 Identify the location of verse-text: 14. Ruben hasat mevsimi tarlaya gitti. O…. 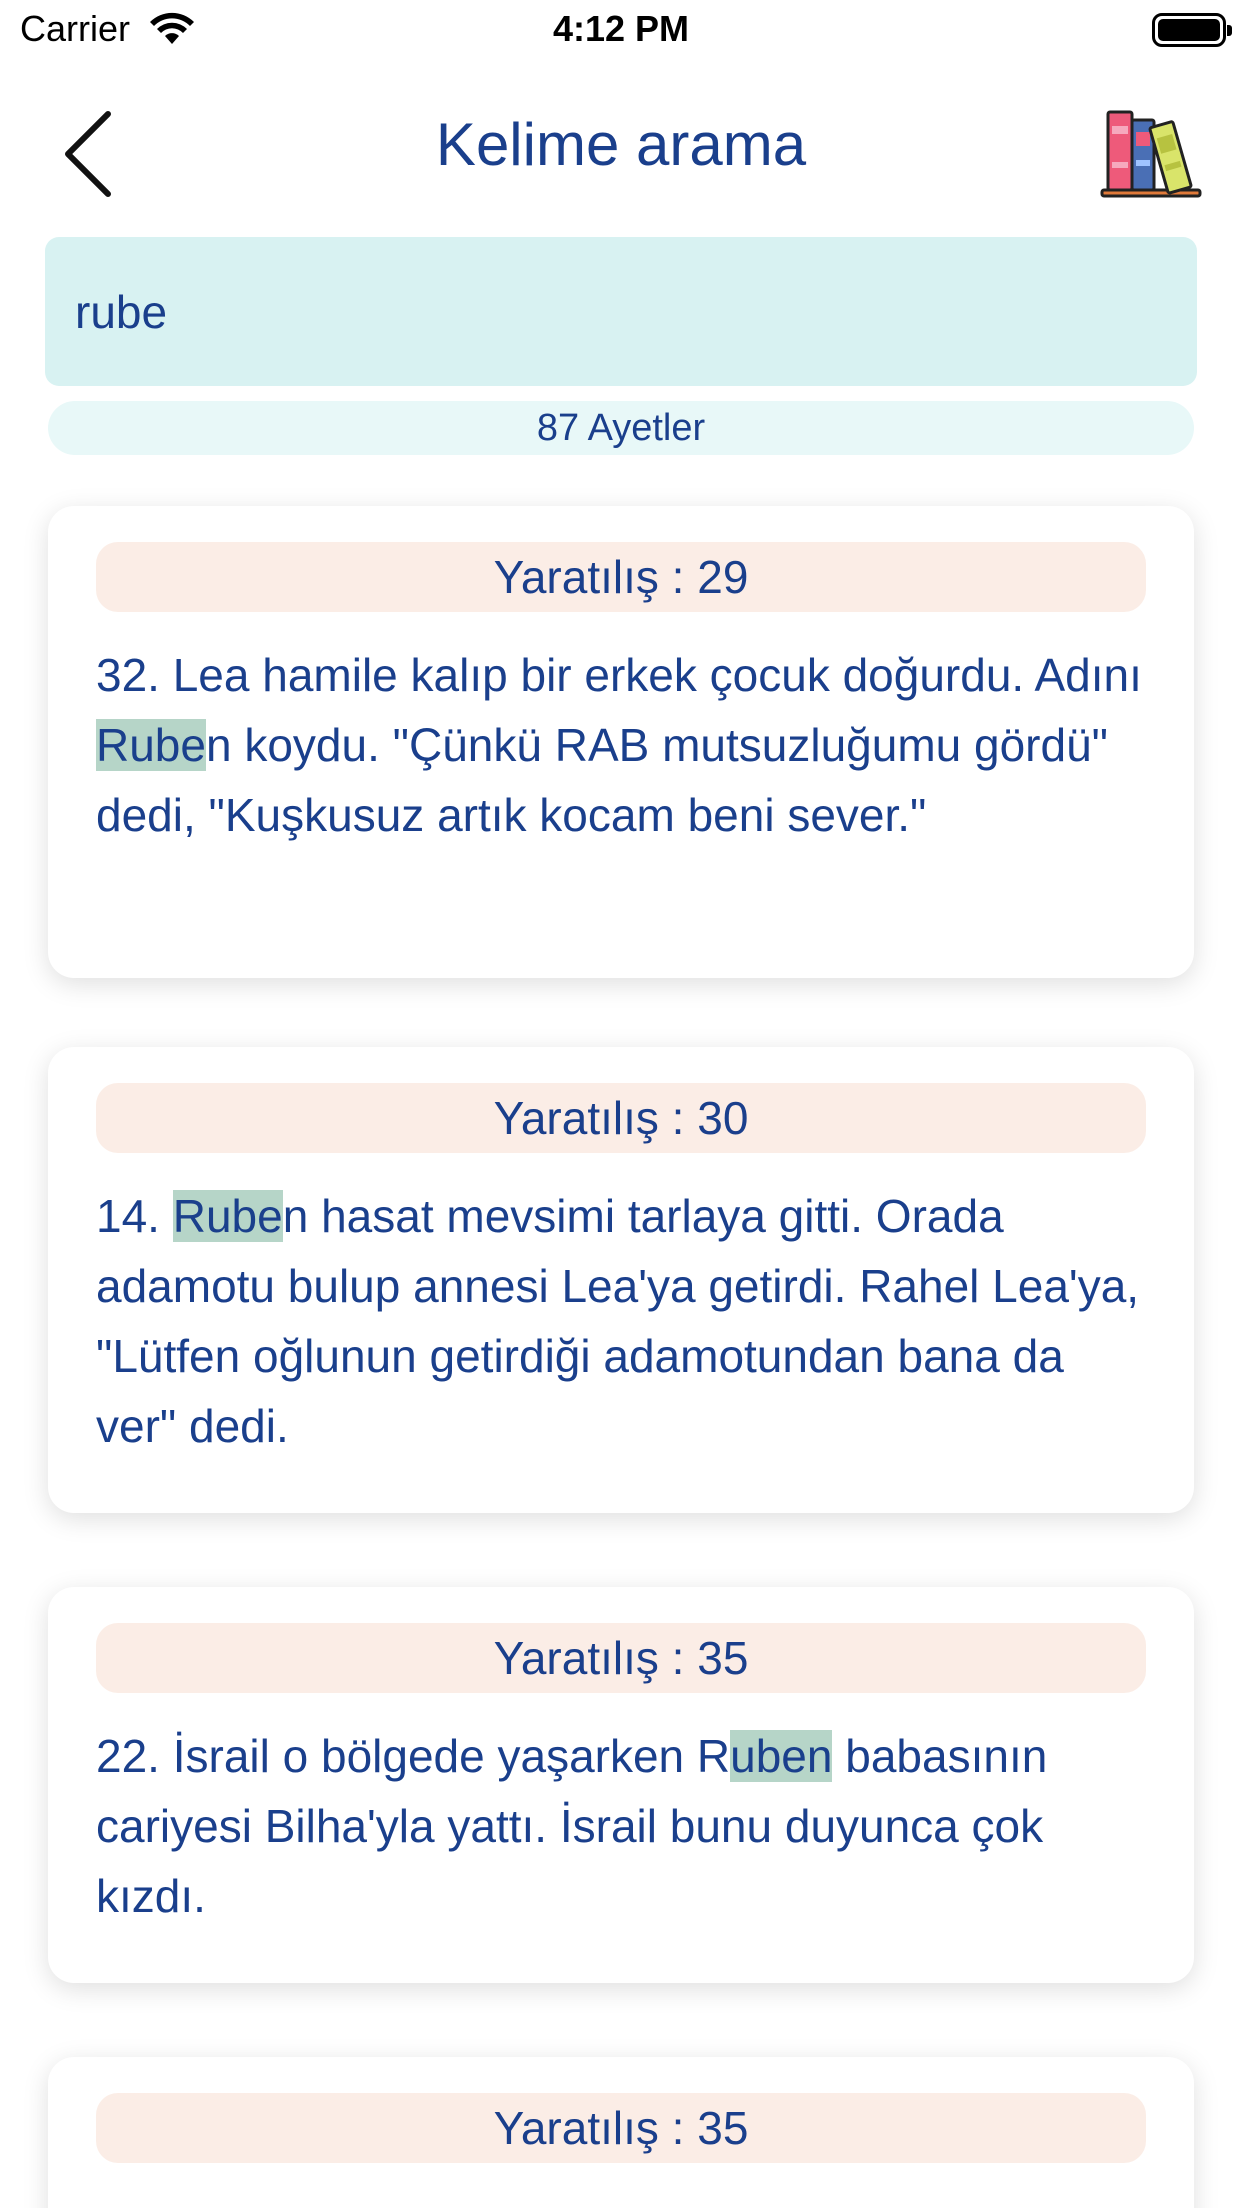
(626, 1321).